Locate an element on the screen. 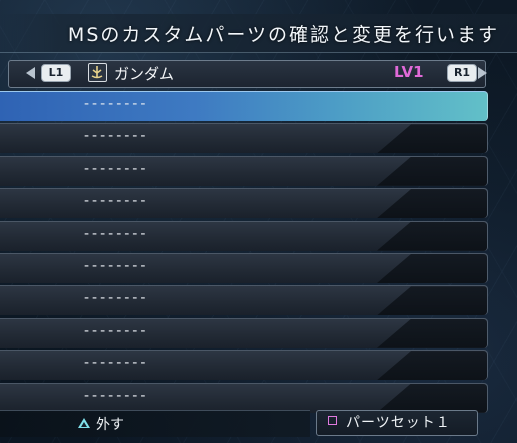 This screenshot has height=443, width=517. remove-hint: 外す is located at coordinates (110, 424).